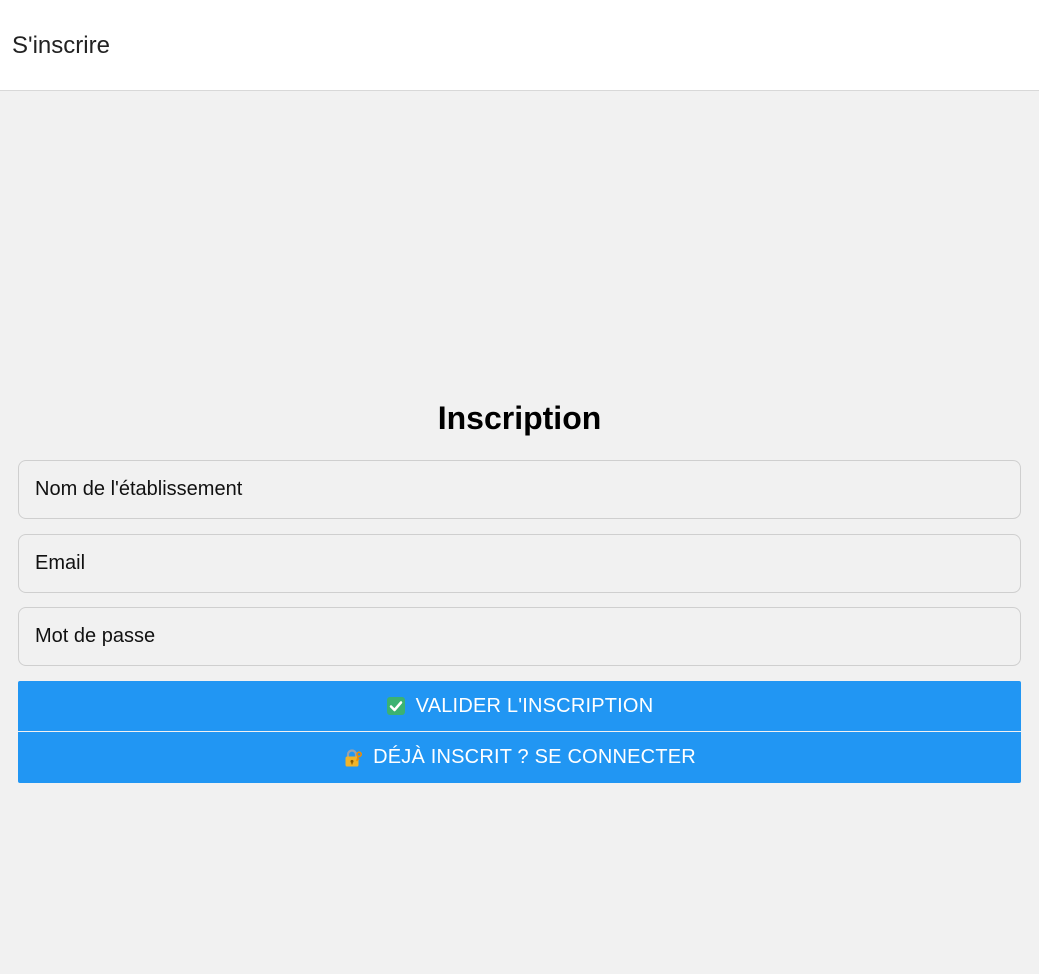  Describe the element at coordinates (519, 563) in the screenshot. I see `email-input` at that location.